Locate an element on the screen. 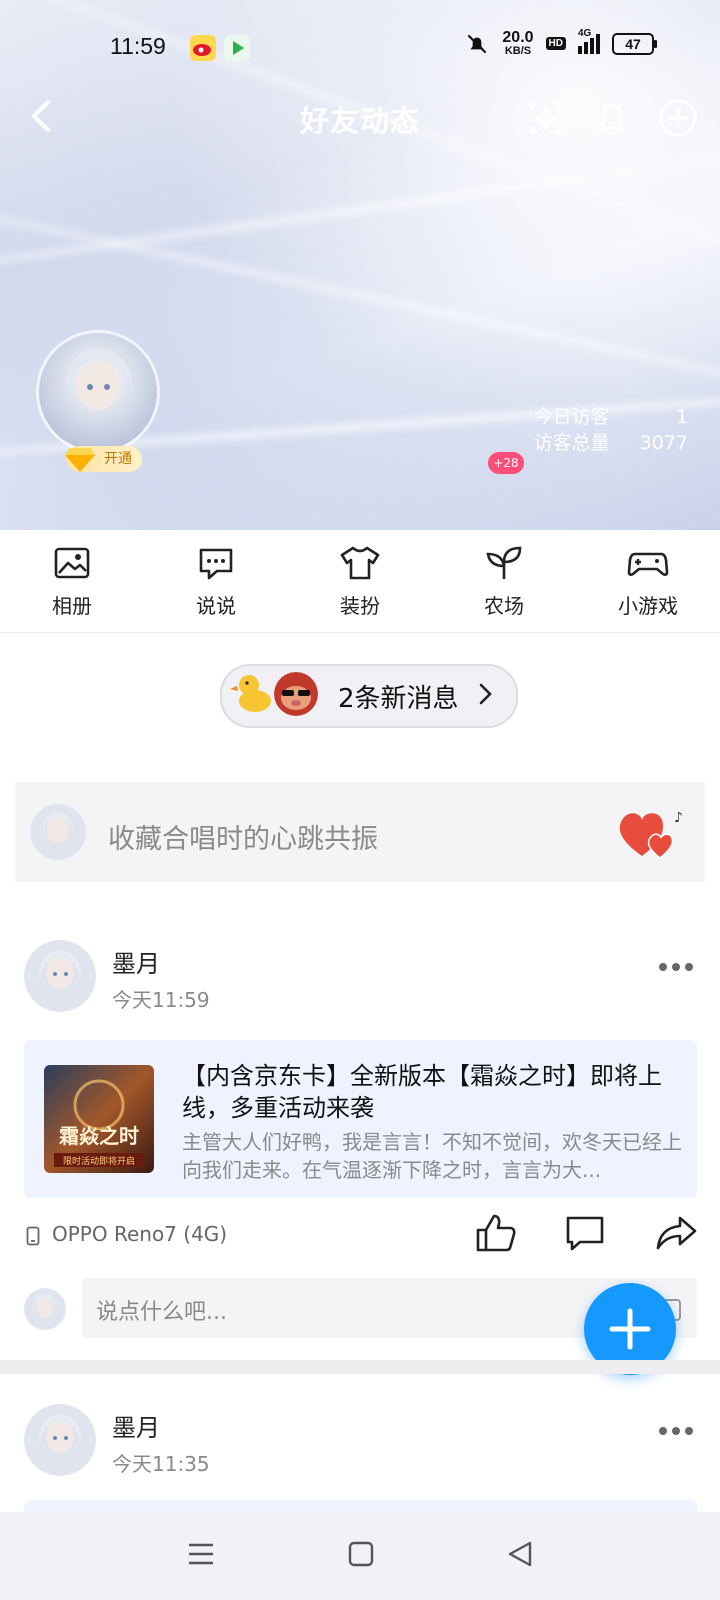 The image size is (720, 1600). nav-item-album: 相册 is located at coordinates (72, 581).